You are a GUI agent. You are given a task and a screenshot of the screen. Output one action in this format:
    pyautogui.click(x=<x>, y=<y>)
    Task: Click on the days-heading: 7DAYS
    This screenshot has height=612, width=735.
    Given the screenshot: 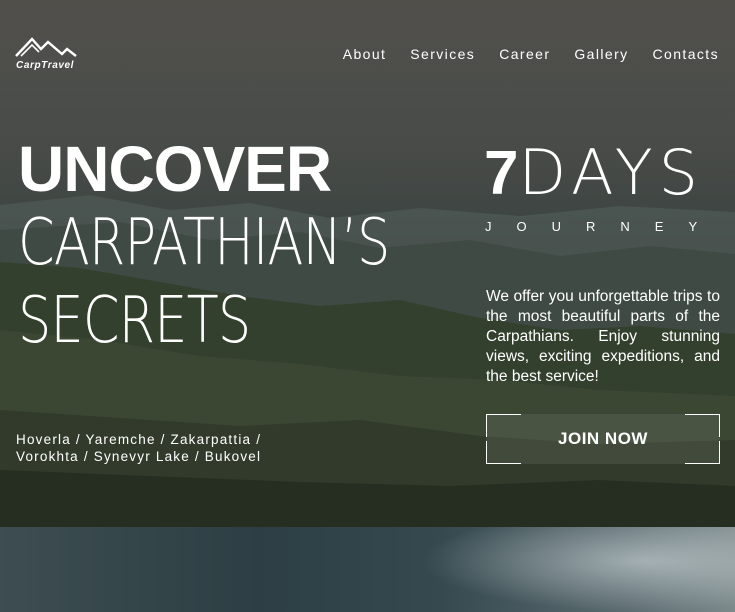 What is the action you would take?
    pyautogui.click(x=594, y=173)
    